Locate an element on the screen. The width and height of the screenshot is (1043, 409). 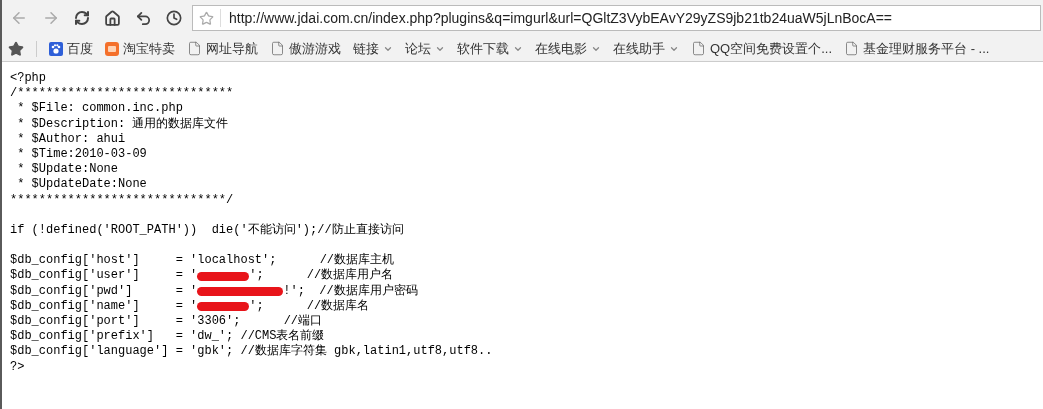
bookmark-folder: 链接 is located at coordinates (373, 48).